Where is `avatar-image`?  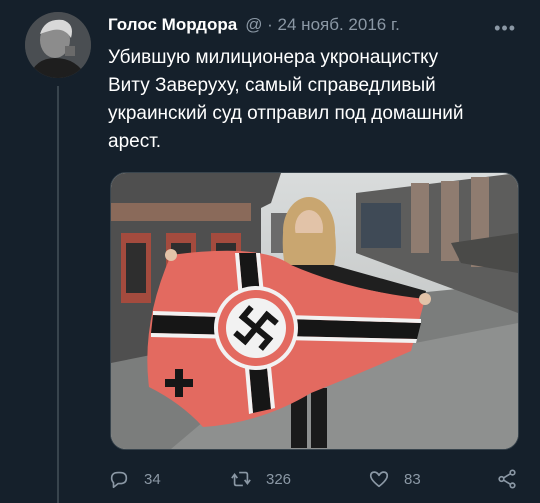
avatar-image is located at coordinates (58, 45).